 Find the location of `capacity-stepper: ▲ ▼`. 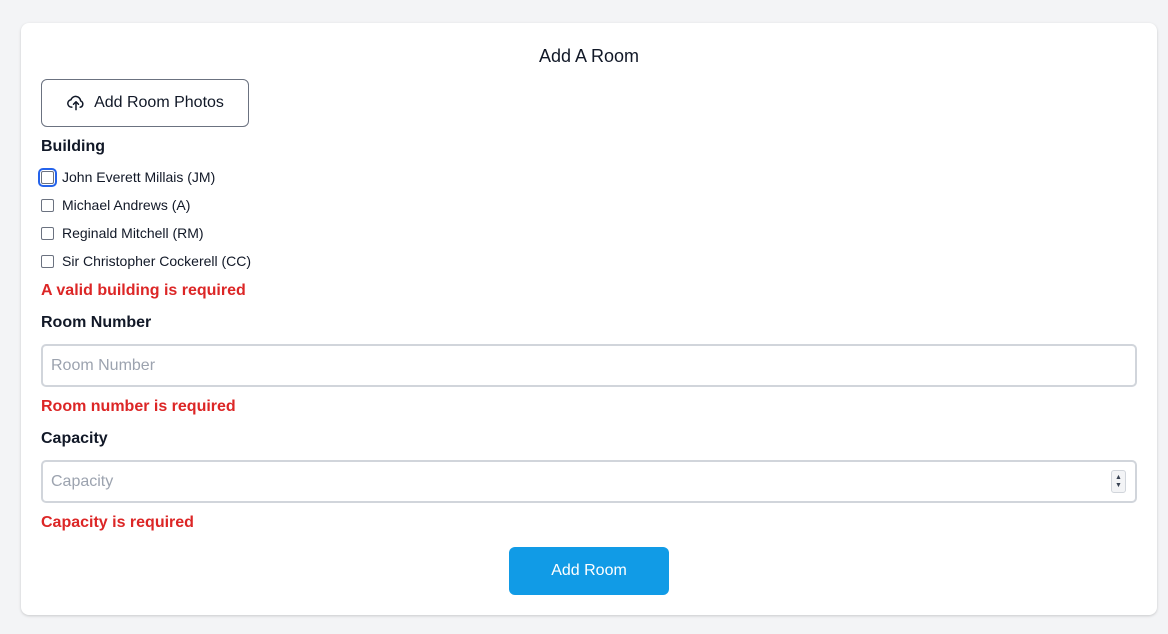

capacity-stepper: ▲ ▼ is located at coordinates (1118, 481).